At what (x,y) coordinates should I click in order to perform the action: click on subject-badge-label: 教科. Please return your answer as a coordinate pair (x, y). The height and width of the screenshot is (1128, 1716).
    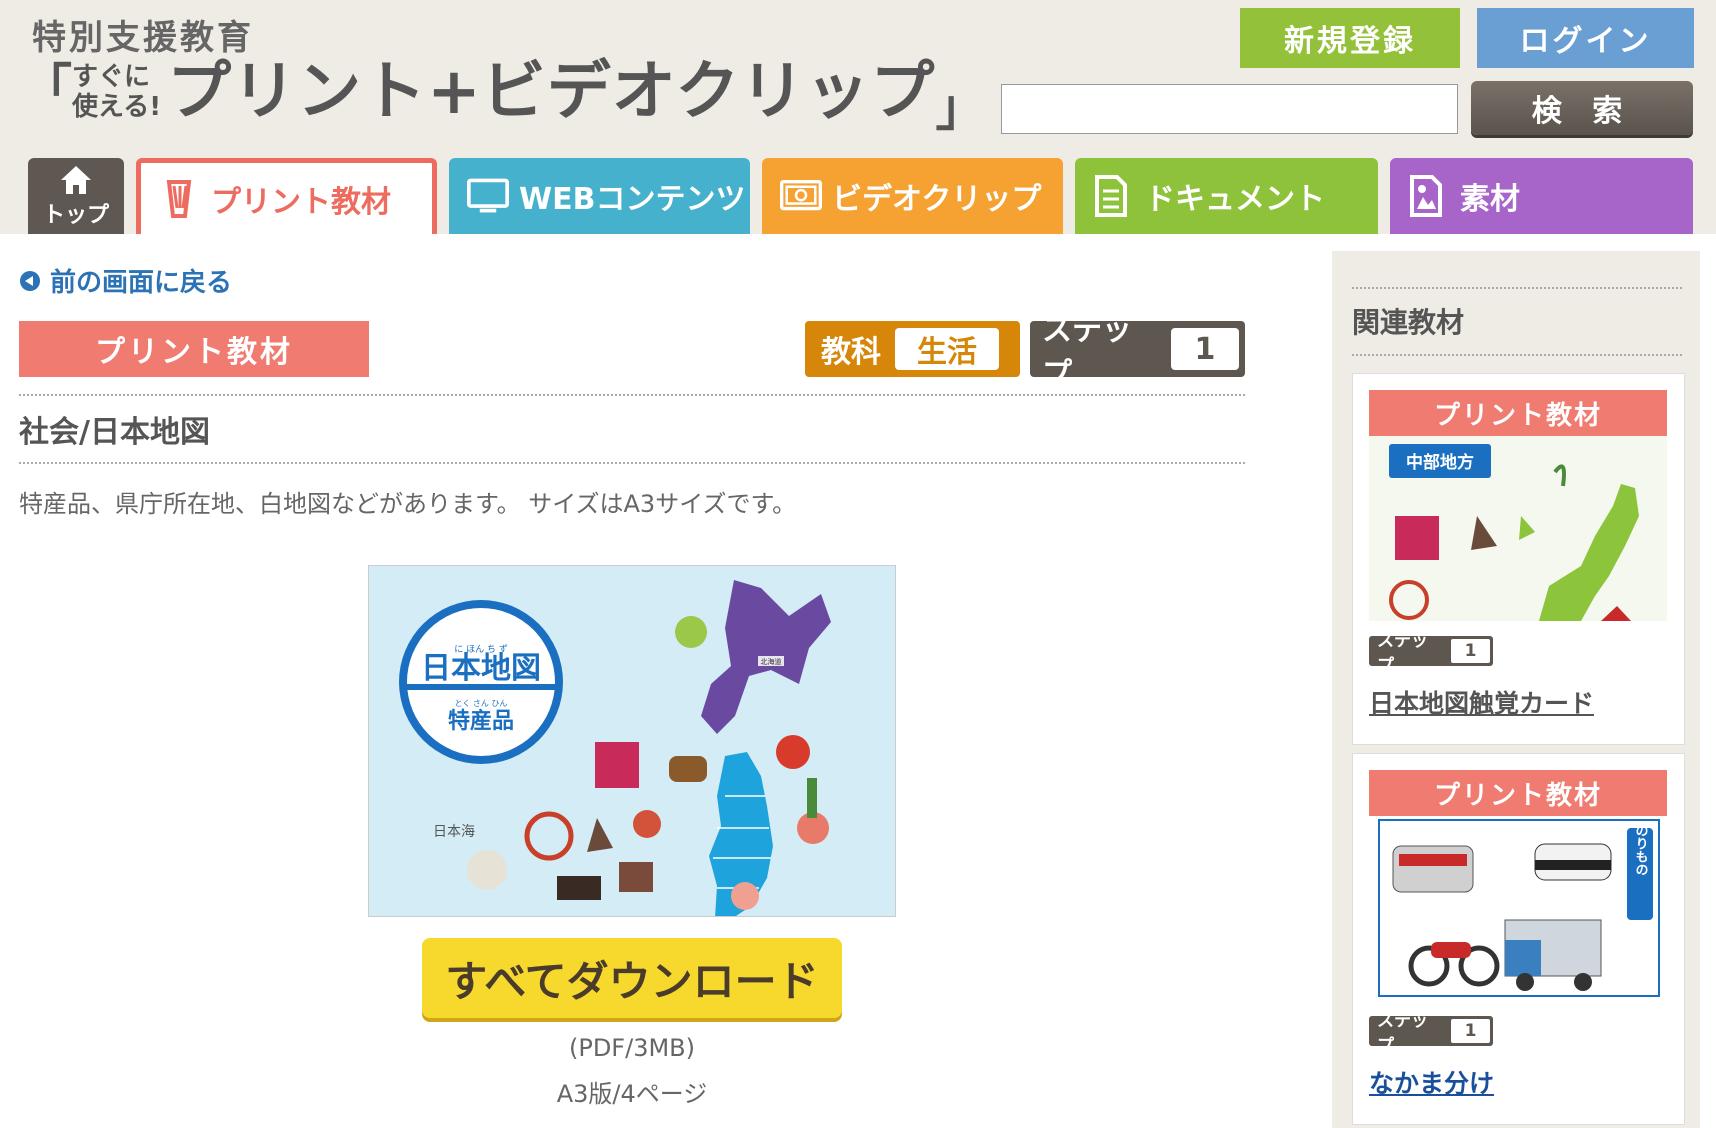
    Looking at the image, I should click on (851, 352).